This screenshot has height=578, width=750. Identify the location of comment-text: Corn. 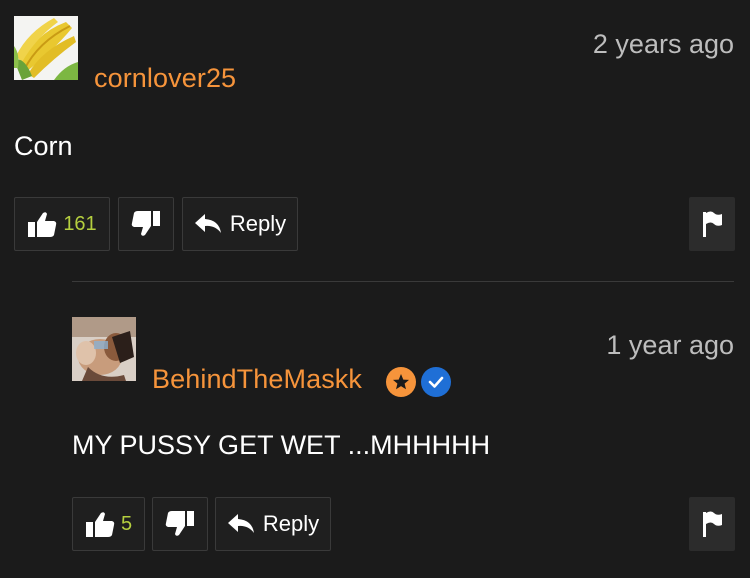
(43, 146).